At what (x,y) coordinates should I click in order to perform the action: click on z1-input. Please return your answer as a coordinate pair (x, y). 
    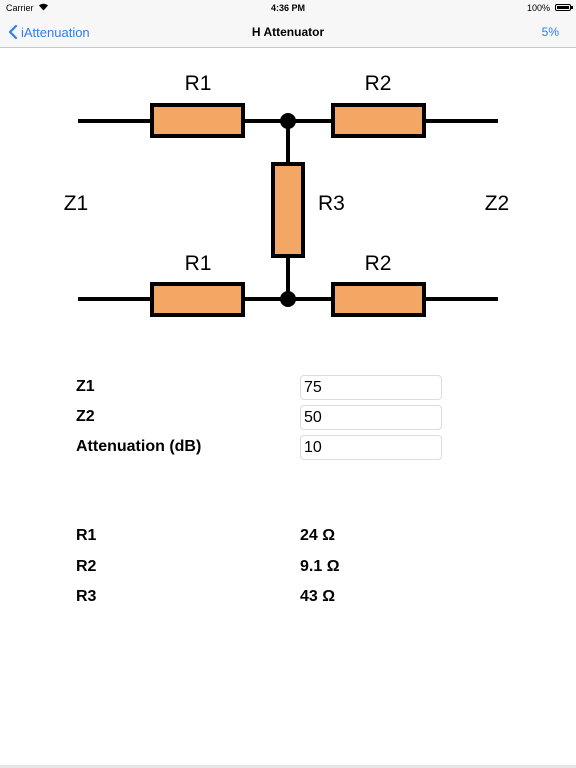
    Looking at the image, I should click on (371, 387).